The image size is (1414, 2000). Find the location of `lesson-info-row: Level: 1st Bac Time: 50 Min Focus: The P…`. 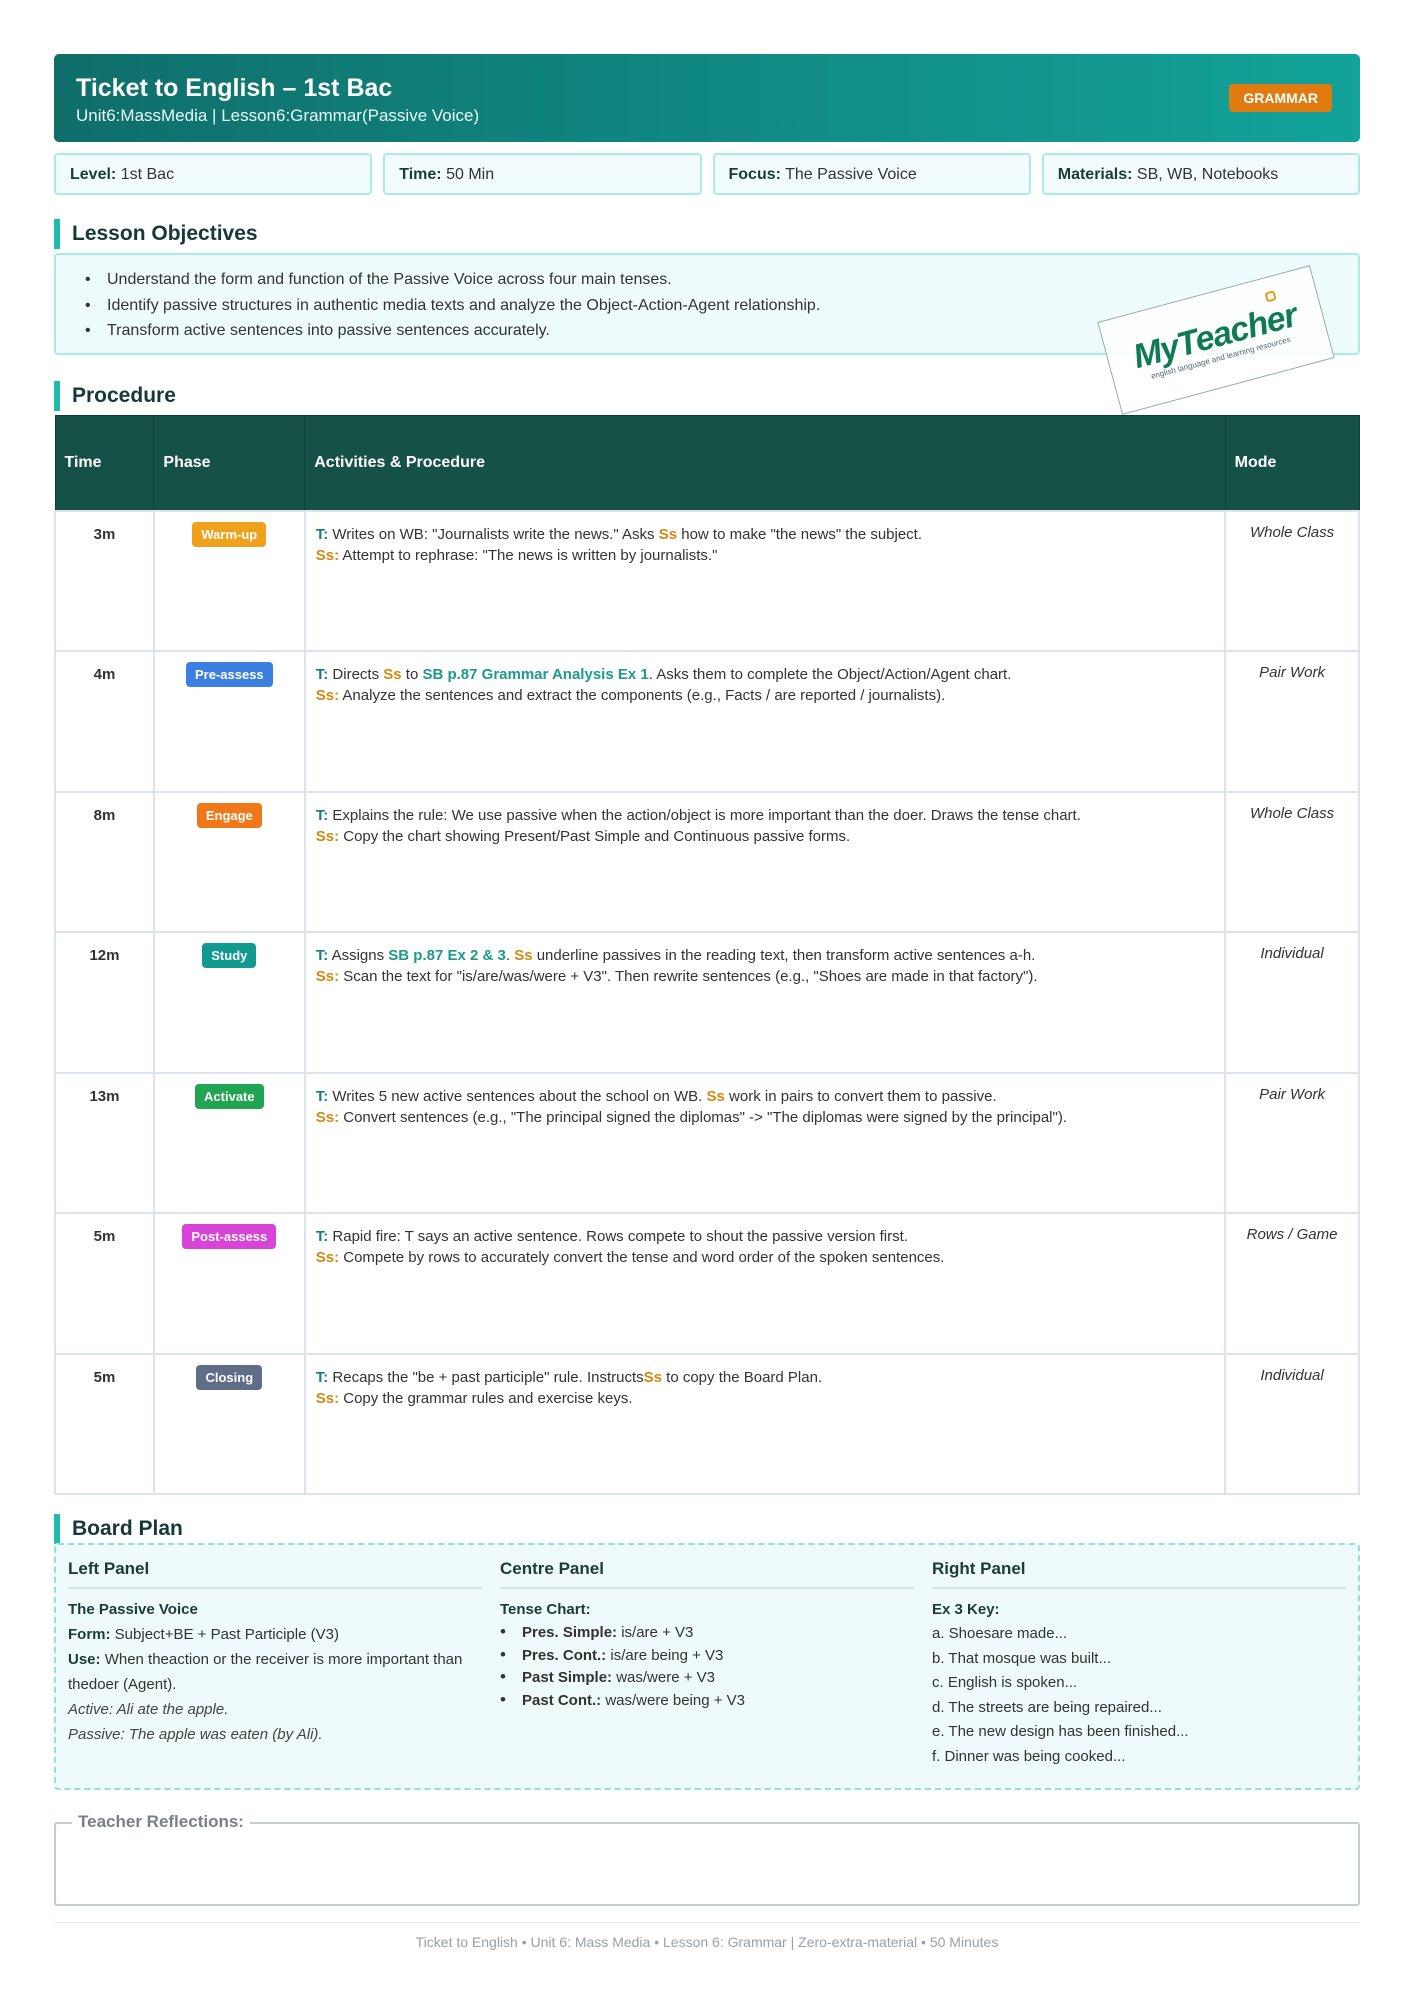

lesson-info-row: Level: 1st Bac Time: 50 Min Focus: The P… is located at coordinates (707, 174).